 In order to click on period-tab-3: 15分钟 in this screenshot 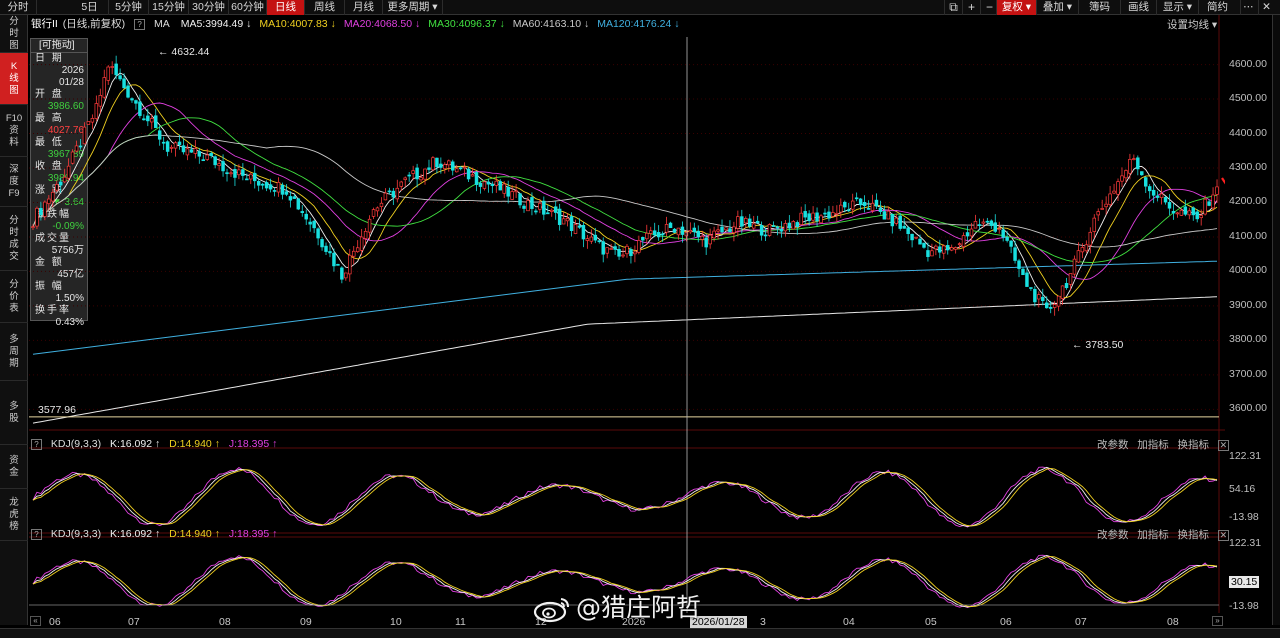, I will do `click(169, 7)`.